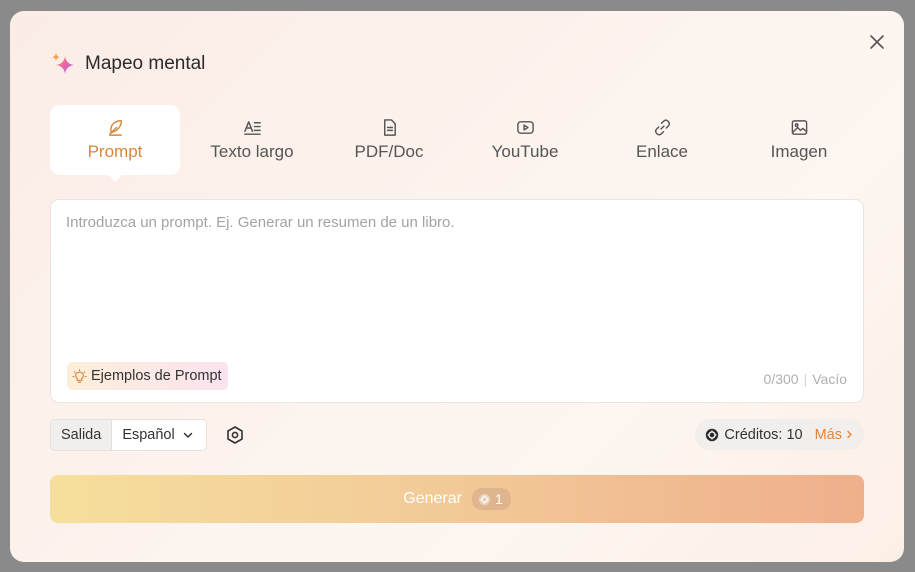 This screenshot has height=572, width=915. Describe the element at coordinates (389, 127) in the screenshot. I see `document-icon` at that location.